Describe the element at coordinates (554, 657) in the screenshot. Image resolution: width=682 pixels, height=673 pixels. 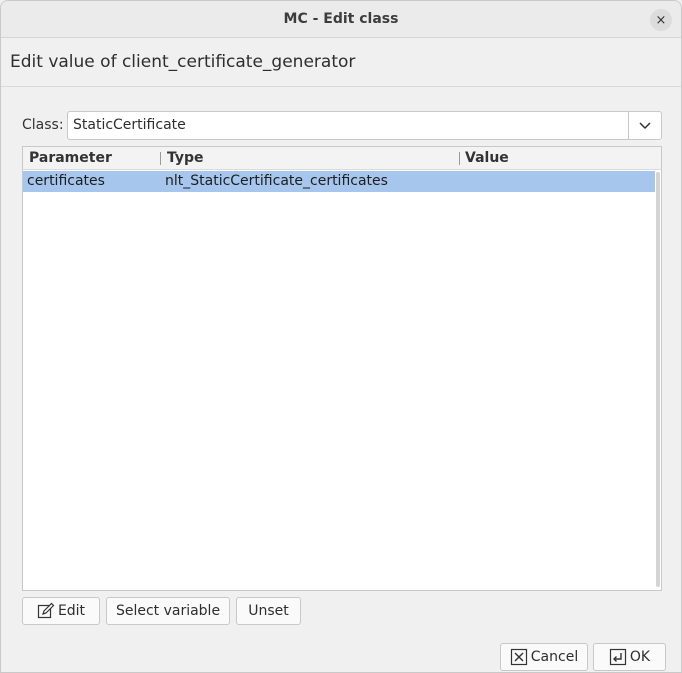
I see `cancel-button-label: Cancel` at that location.